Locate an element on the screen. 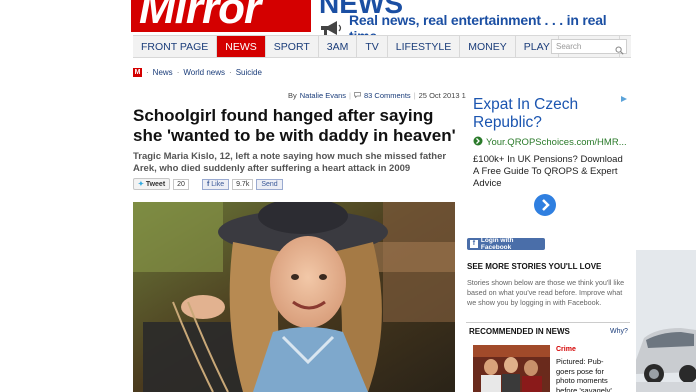 The width and height of the screenshot is (696, 392). nav-item-sport: SPORT is located at coordinates (292, 46).